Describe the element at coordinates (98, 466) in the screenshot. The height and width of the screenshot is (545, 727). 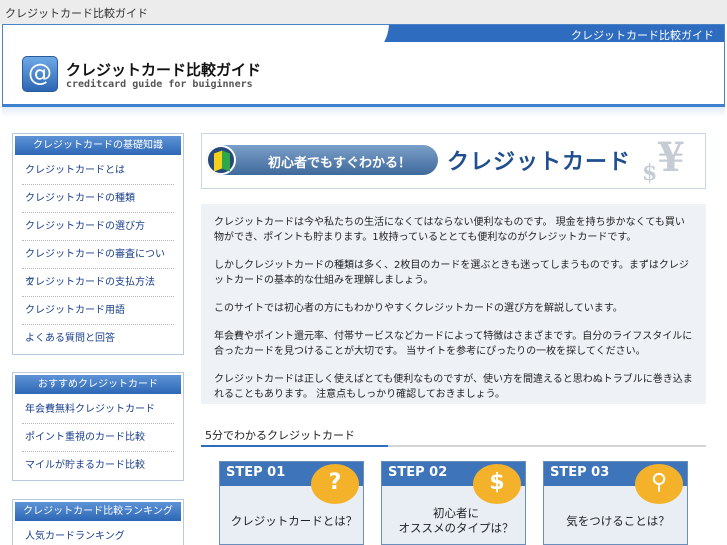
I see `sidebar-item: マイルが貯まるカード比較` at that location.